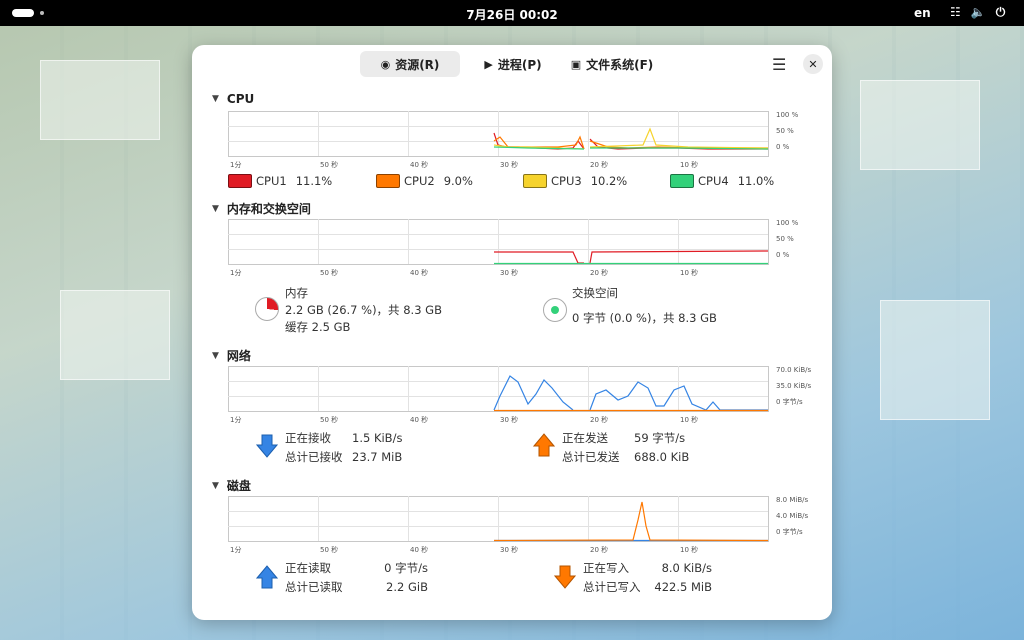 The width and height of the screenshot is (1024, 640). What do you see at coordinates (314, 578) in the screenshot?
I see `read-labels: 正在读取 总计已读取` at bounding box center [314, 578].